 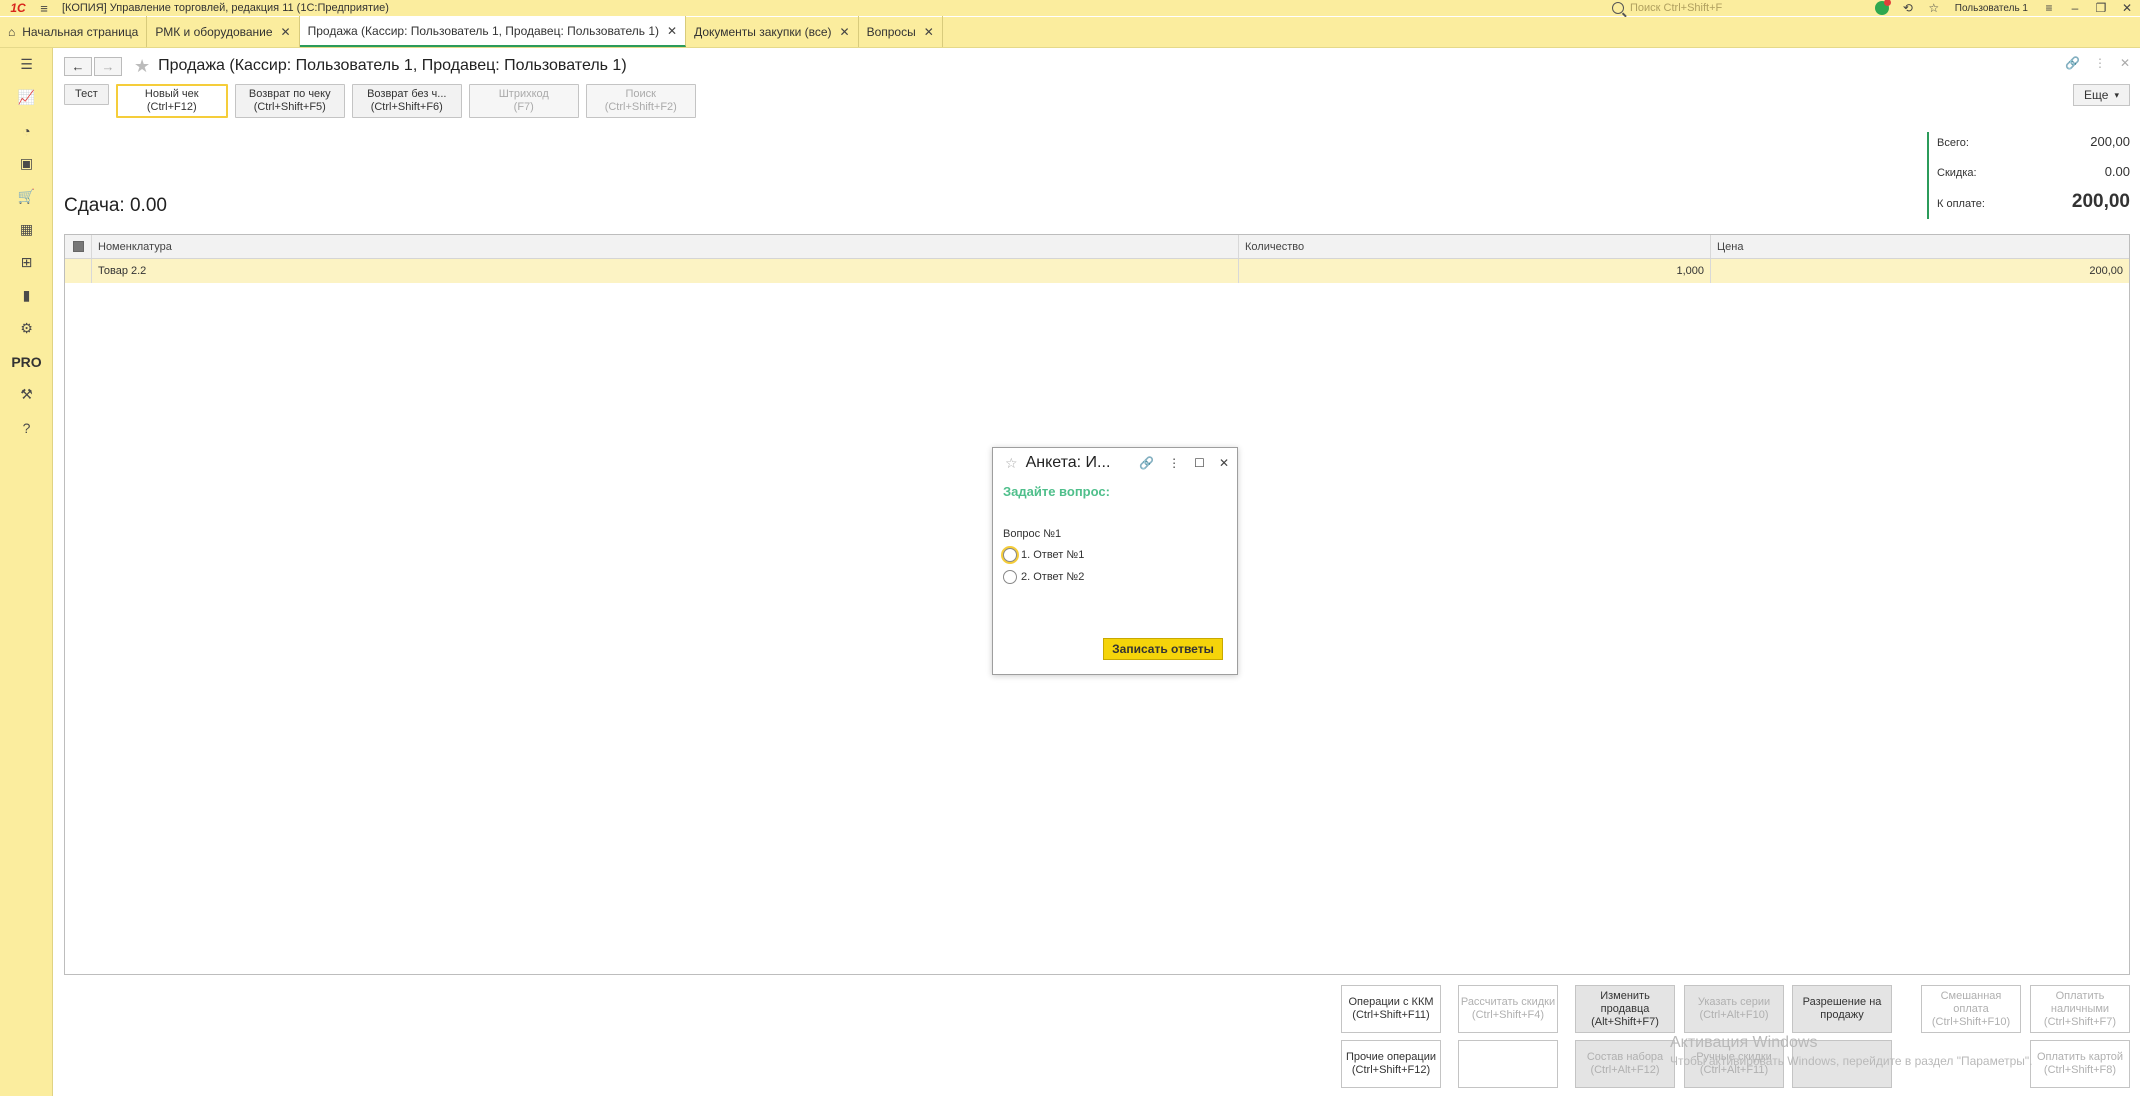 I want to click on table-row: Товар 2.2 1,000 200,00, so click(x=1097, y=271).